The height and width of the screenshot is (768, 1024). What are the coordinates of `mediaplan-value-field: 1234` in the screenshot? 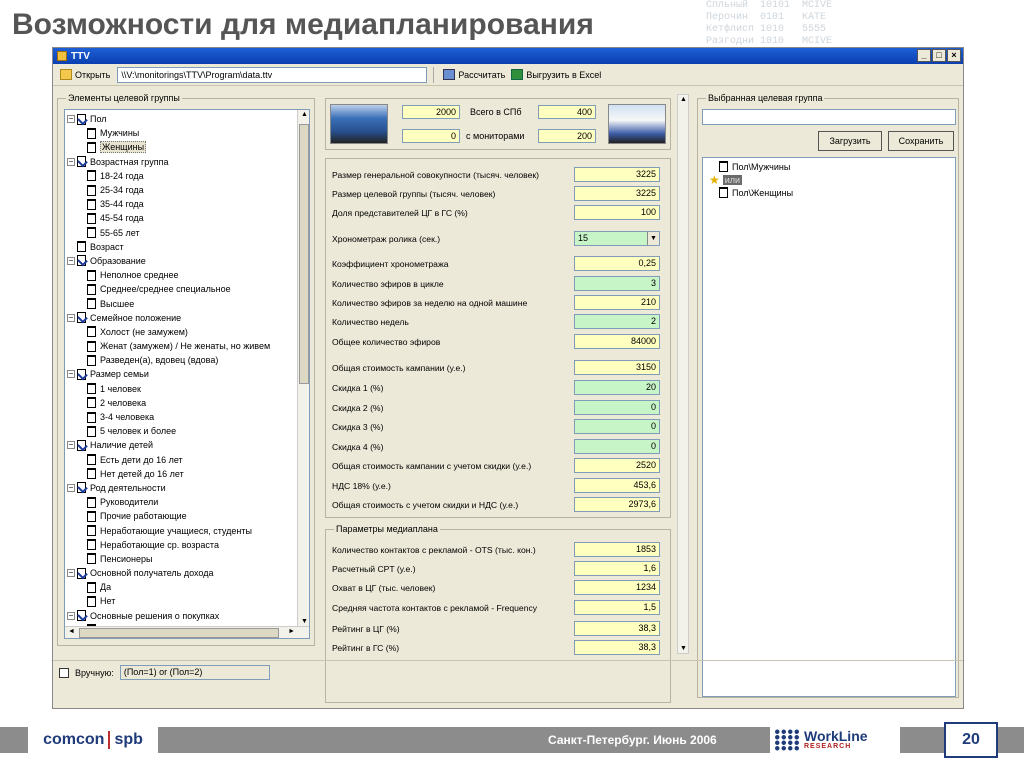 It's located at (617, 587).